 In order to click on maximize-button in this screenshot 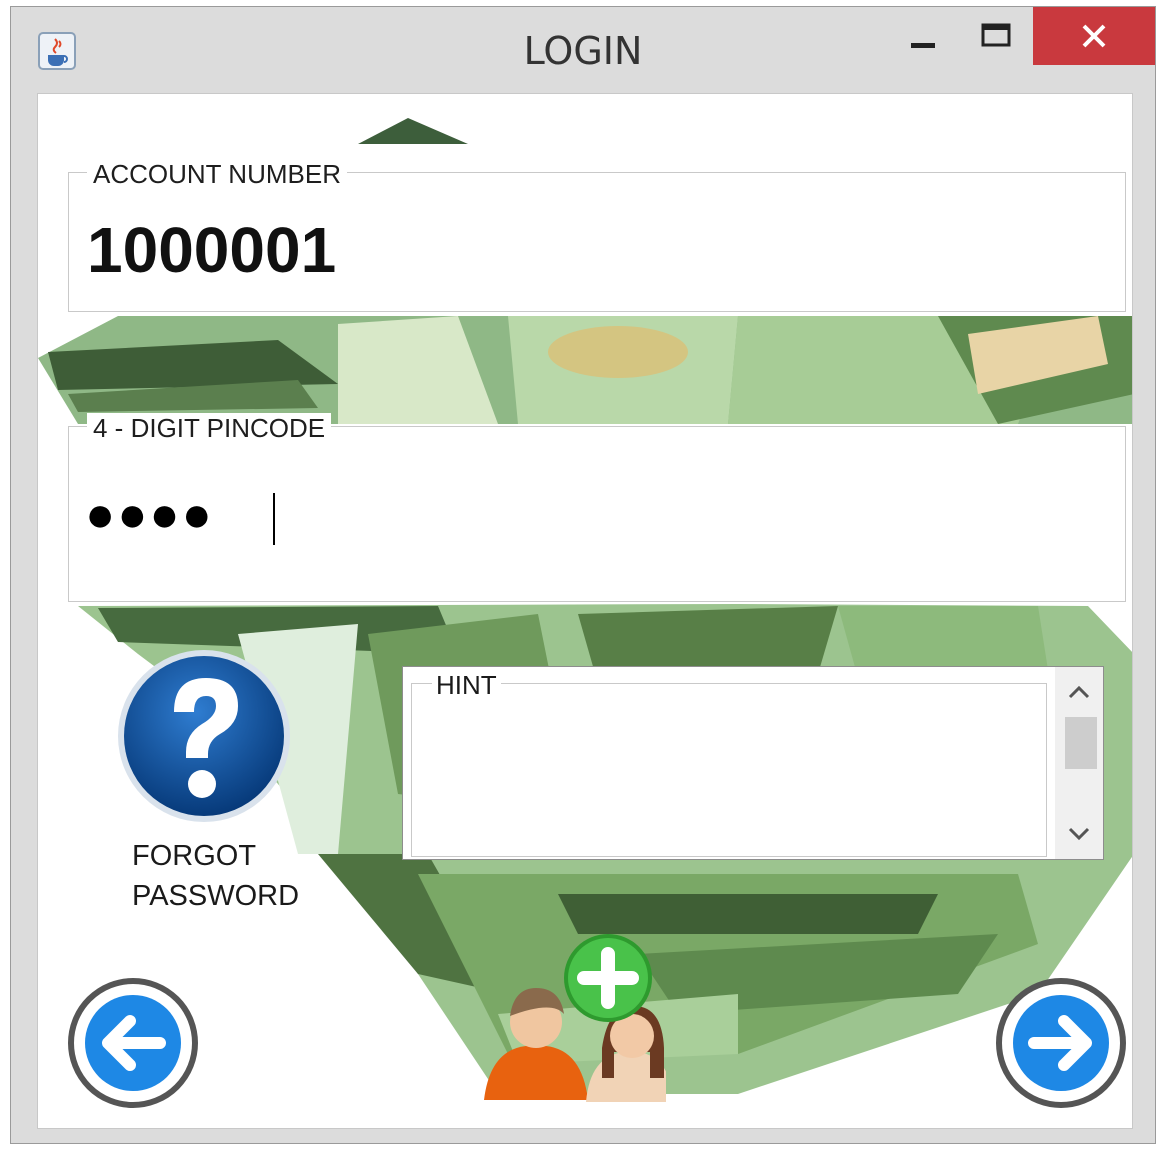, I will do `click(996, 36)`.